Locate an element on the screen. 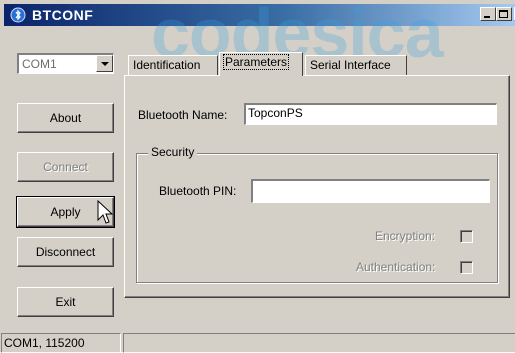  about-button: About is located at coordinates (65, 118).